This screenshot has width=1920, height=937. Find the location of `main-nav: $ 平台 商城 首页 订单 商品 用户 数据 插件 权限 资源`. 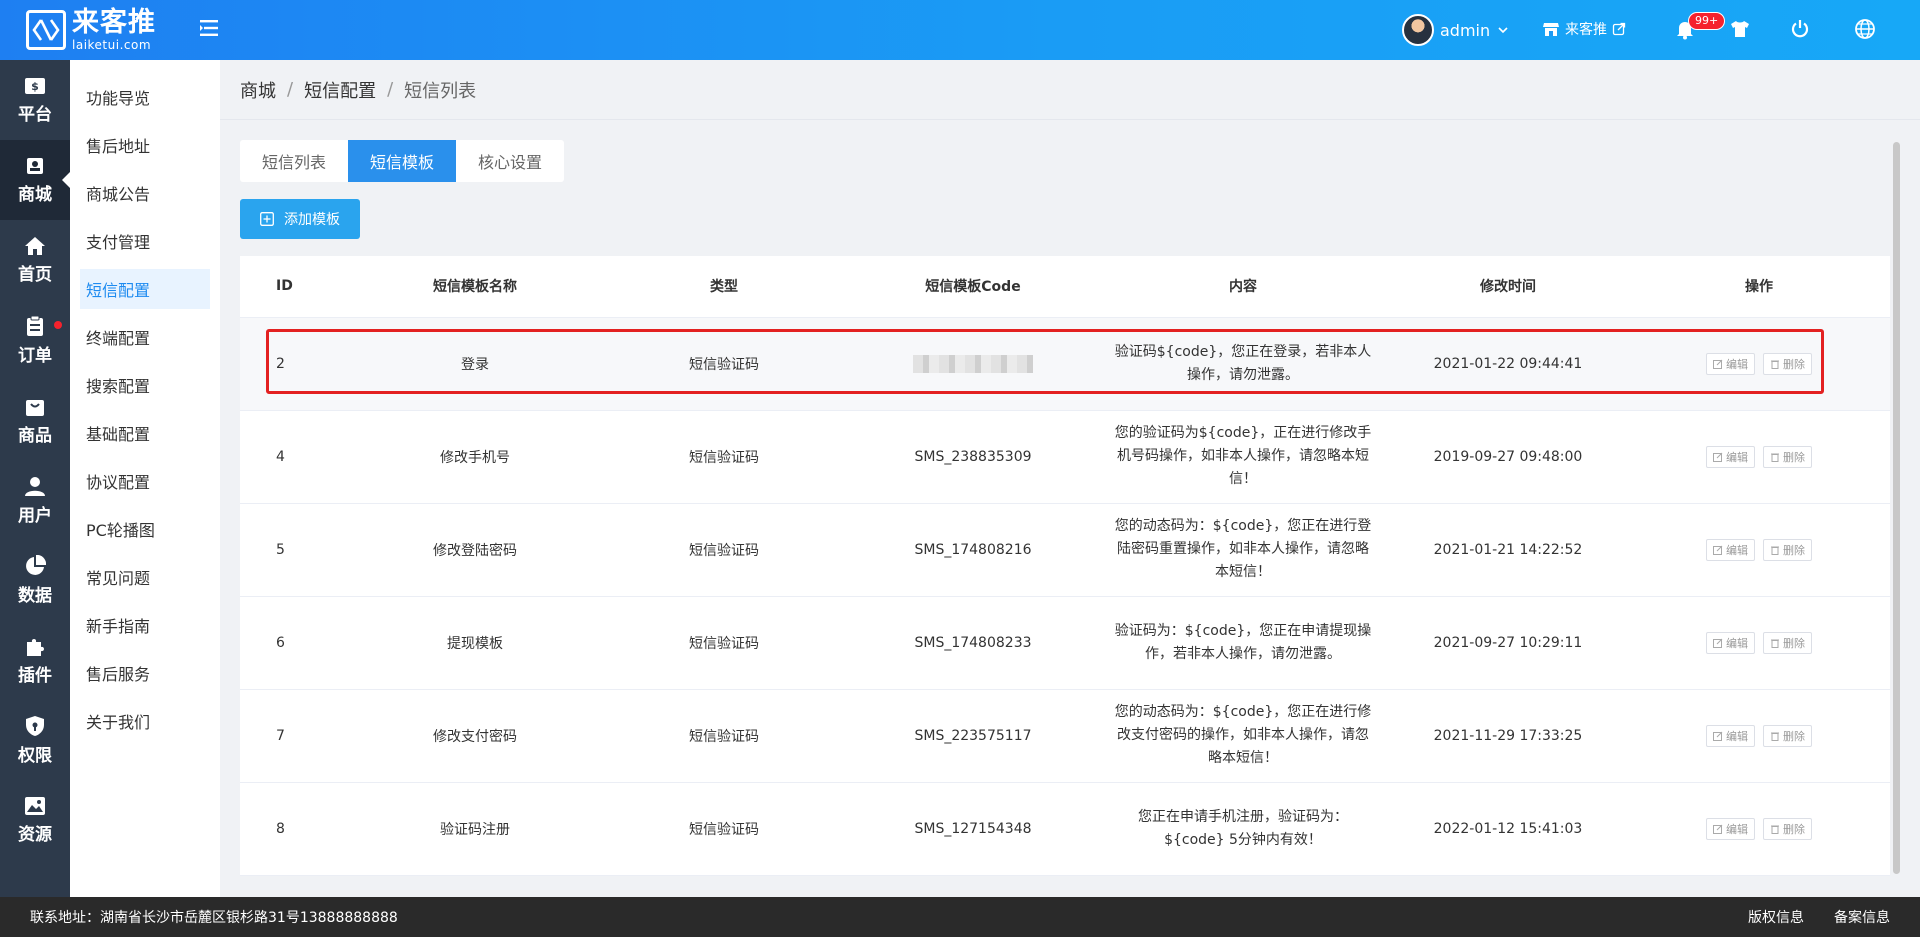

main-nav: $ 平台 商城 首页 订单 商品 用户 数据 插件 权限 资源 is located at coordinates (35, 478).